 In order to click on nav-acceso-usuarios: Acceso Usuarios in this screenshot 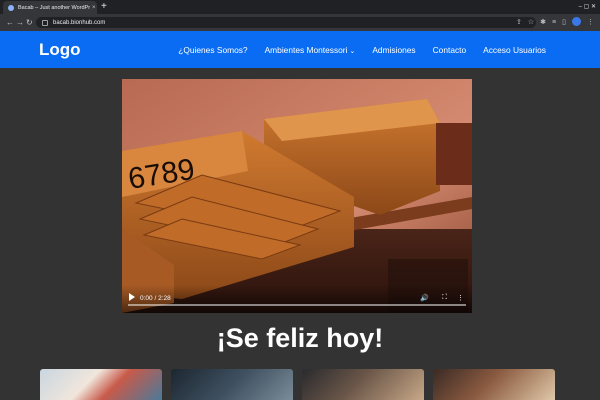, I will do `click(514, 50)`.